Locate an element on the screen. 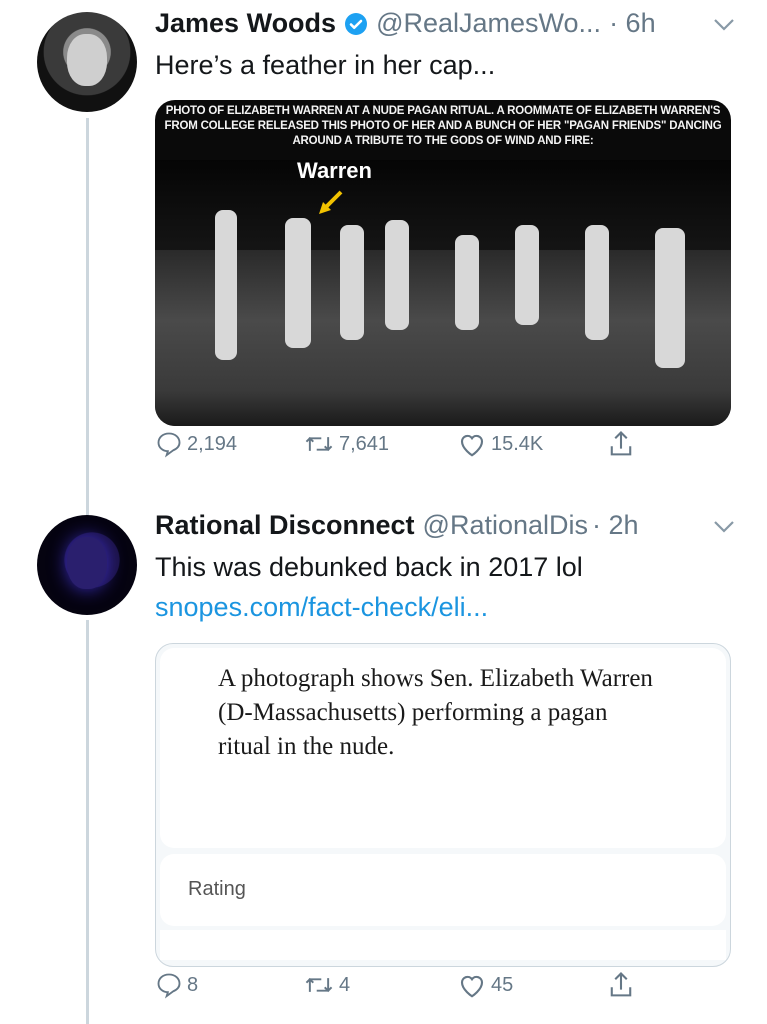 The width and height of the screenshot is (767, 1024). author-name: James Woods is located at coordinates (245, 23).